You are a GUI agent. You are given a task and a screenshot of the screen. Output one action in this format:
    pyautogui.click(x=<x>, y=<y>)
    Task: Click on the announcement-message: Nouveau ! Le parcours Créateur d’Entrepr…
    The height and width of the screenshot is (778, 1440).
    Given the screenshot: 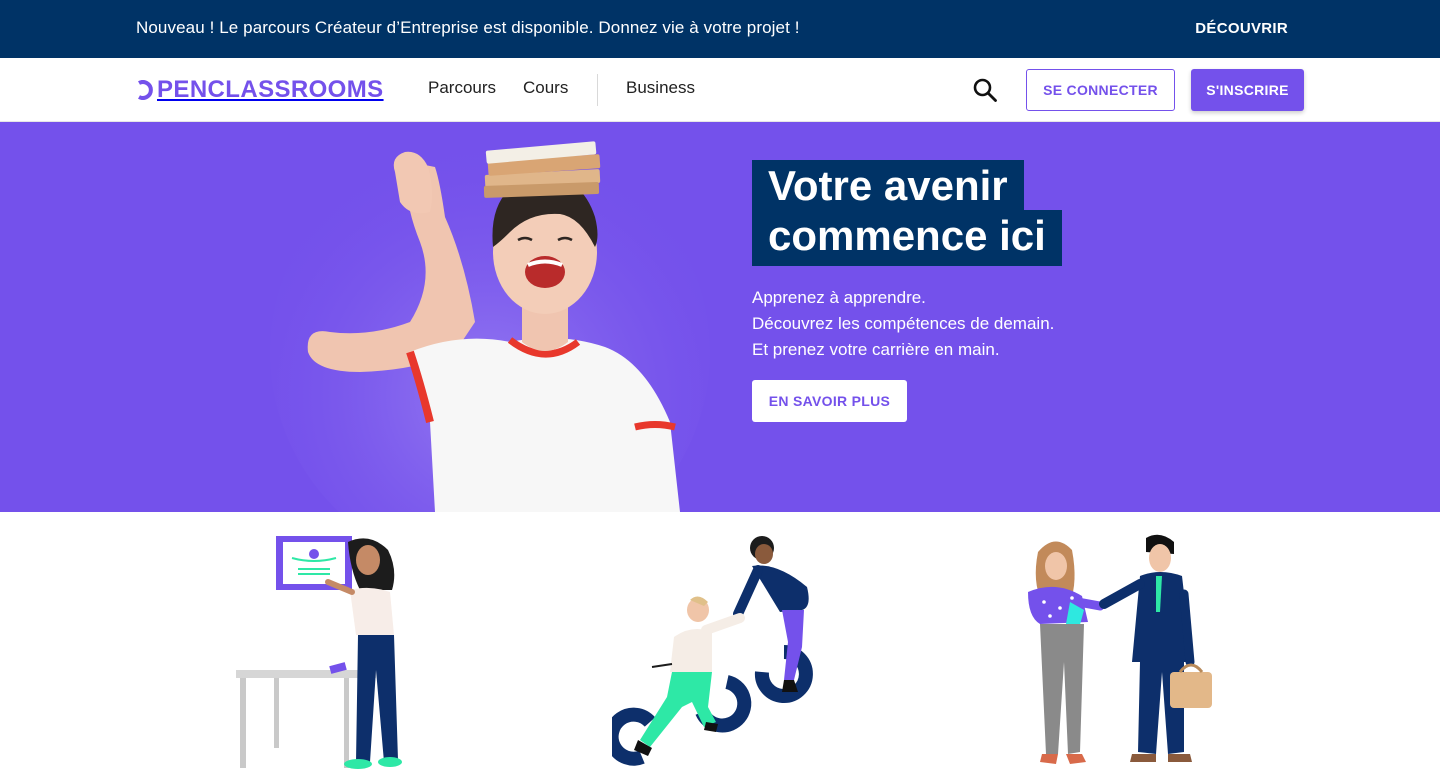 What is the action you would take?
    pyautogui.click(x=468, y=27)
    